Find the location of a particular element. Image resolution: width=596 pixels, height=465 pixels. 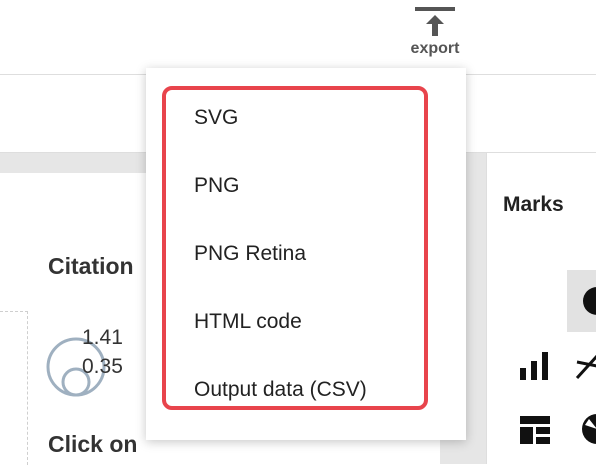

line-chart-icon is located at coordinates (585, 366).